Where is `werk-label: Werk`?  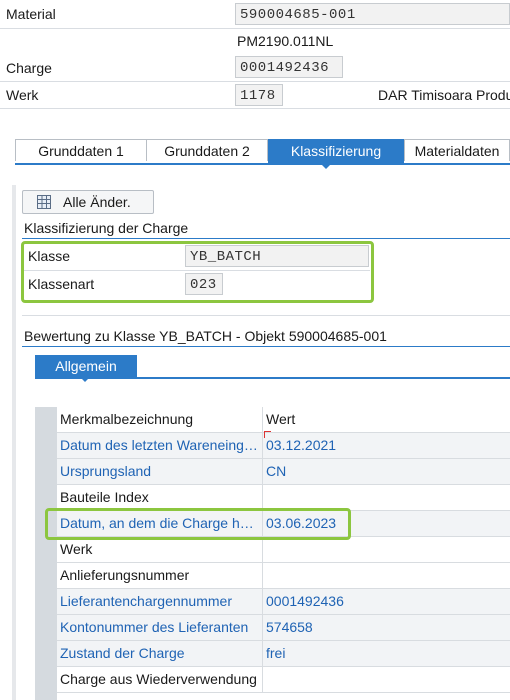
werk-label: Werk is located at coordinates (22, 95).